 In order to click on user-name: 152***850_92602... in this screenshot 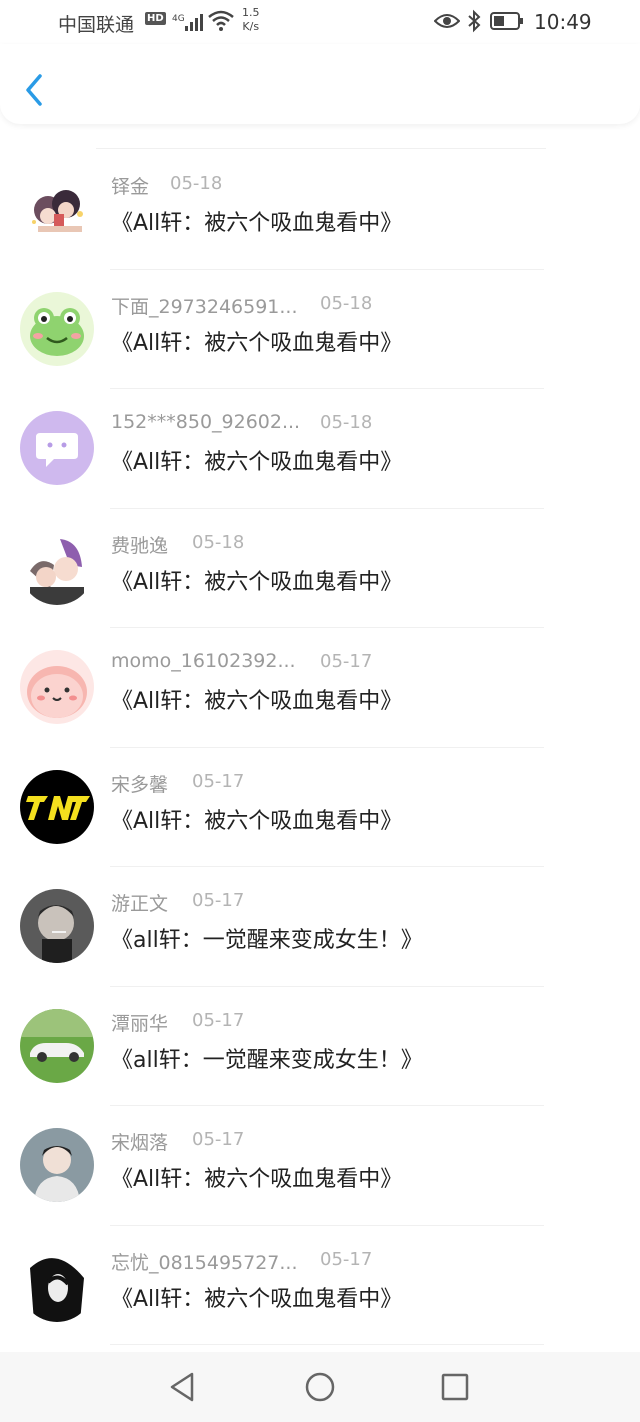, I will do `click(206, 422)`.